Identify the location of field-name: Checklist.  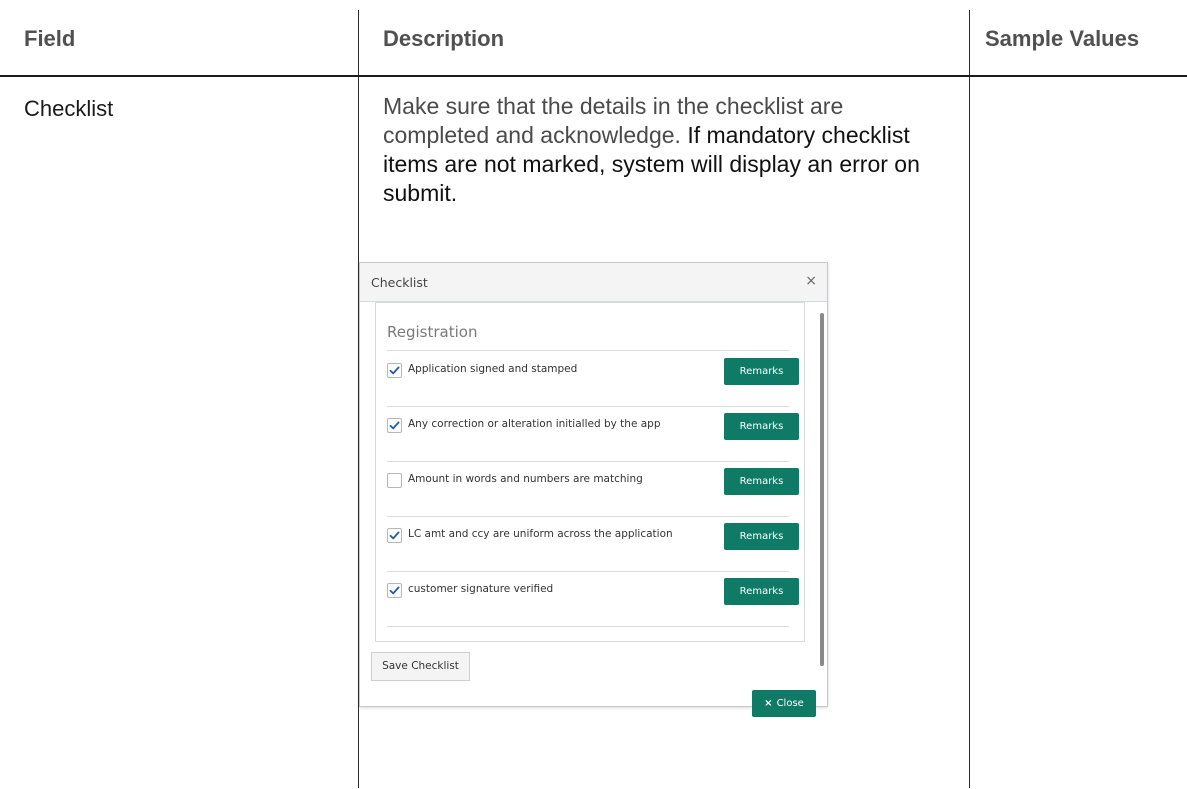
(69, 108).